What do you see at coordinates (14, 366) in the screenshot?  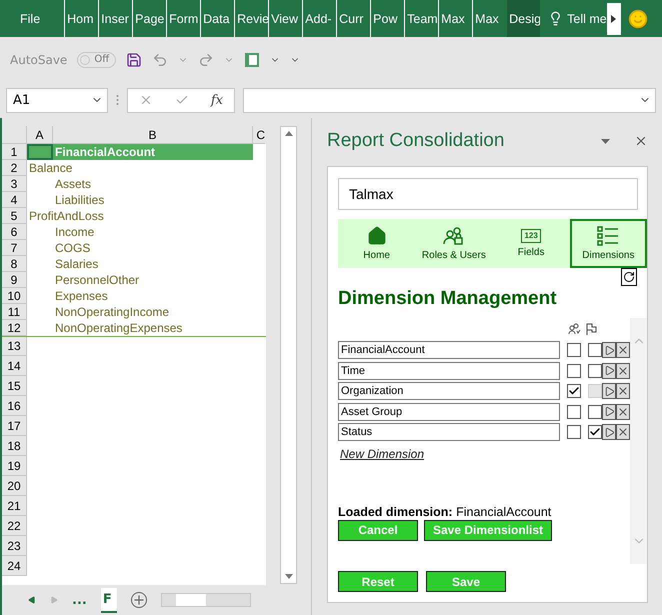 I see `row-header: 14` at bounding box center [14, 366].